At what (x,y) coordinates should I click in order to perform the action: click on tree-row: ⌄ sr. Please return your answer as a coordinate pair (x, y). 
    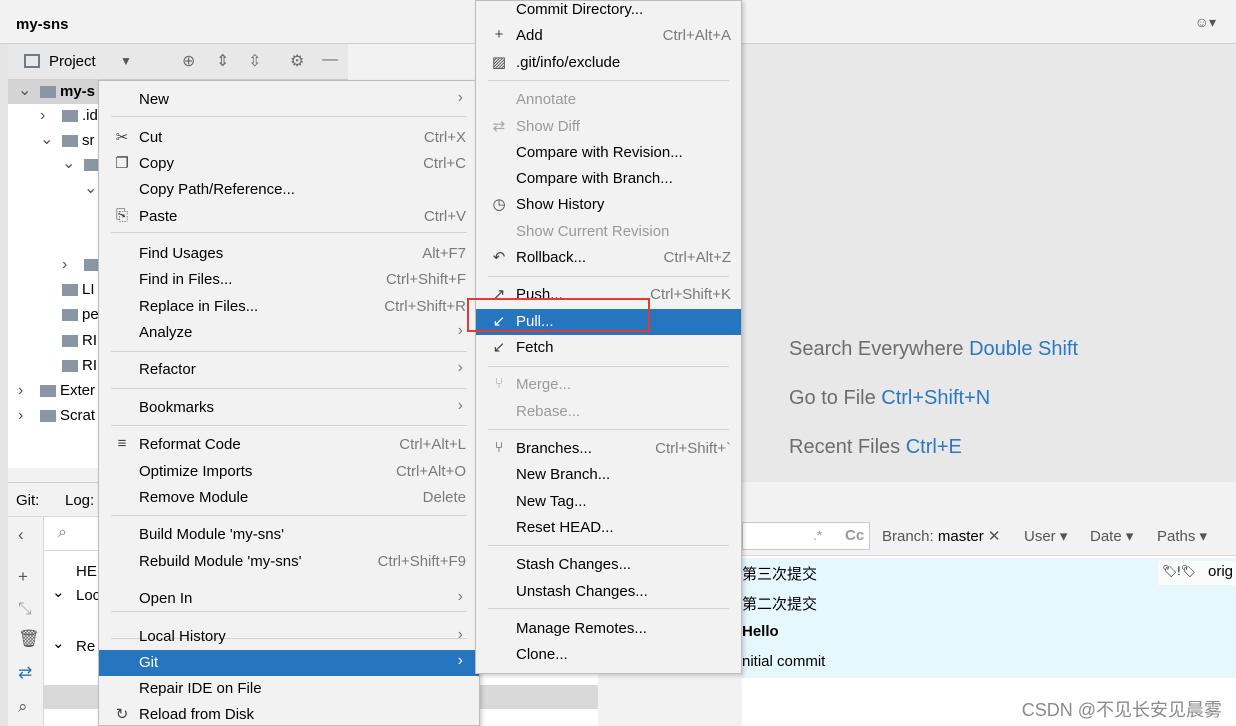
    Looking at the image, I should click on (53, 141).